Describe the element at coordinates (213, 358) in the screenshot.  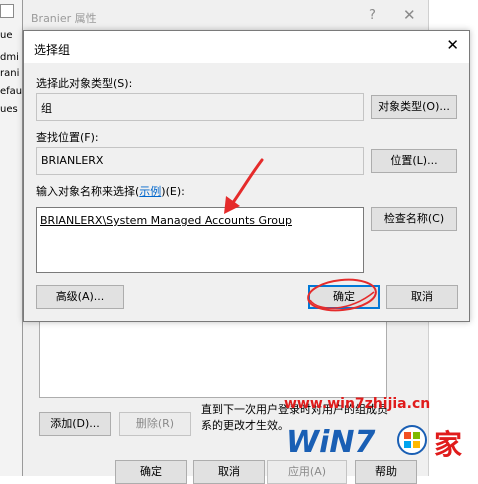
I see `member-of-list` at that location.